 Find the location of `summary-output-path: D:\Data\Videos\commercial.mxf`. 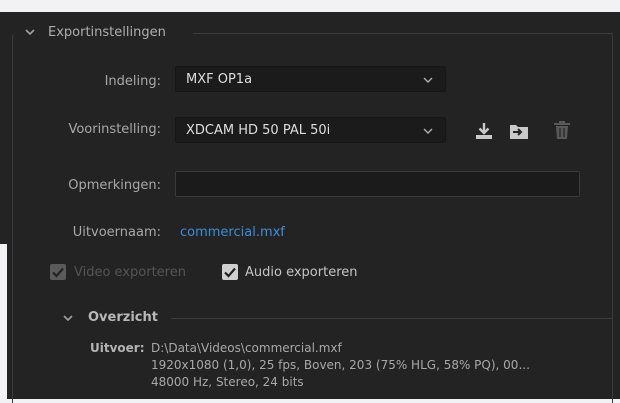

summary-output-path: D:\Data\Videos\commercial.mxf is located at coordinates (246, 348).